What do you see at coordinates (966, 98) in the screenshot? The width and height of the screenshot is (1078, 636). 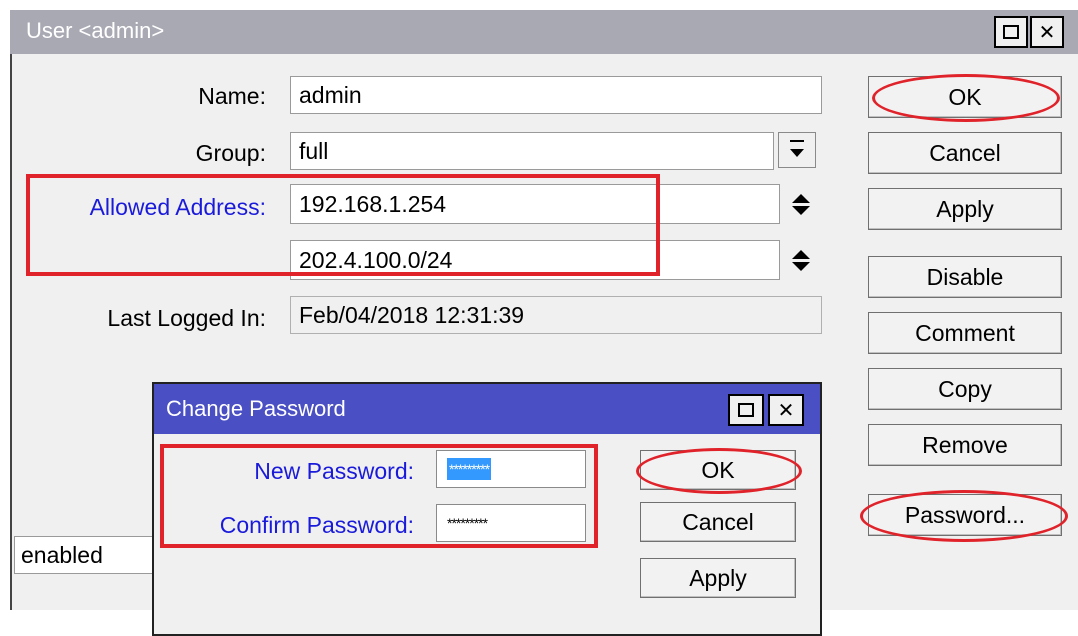 I see `annotation-ok-circle` at bounding box center [966, 98].